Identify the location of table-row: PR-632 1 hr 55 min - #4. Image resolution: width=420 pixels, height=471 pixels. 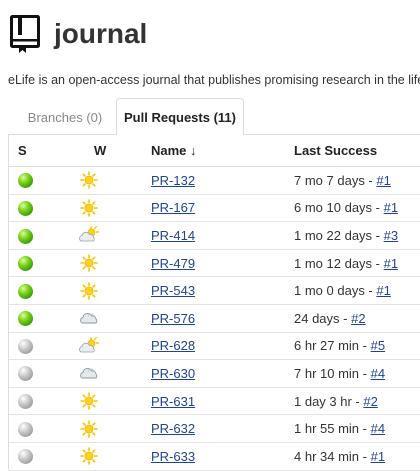
(214, 428).